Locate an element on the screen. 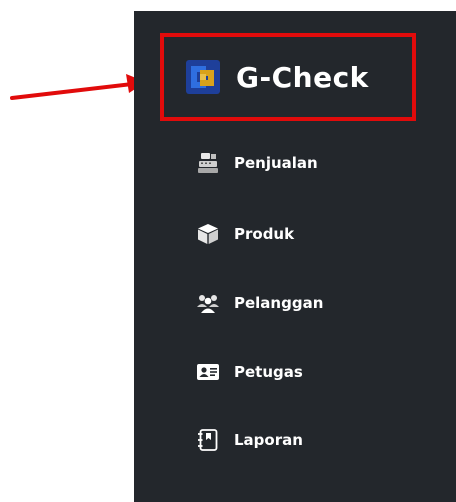 The height and width of the screenshot is (502, 456). sidebar-item-laporan: Laporan is located at coordinates (306, 440).